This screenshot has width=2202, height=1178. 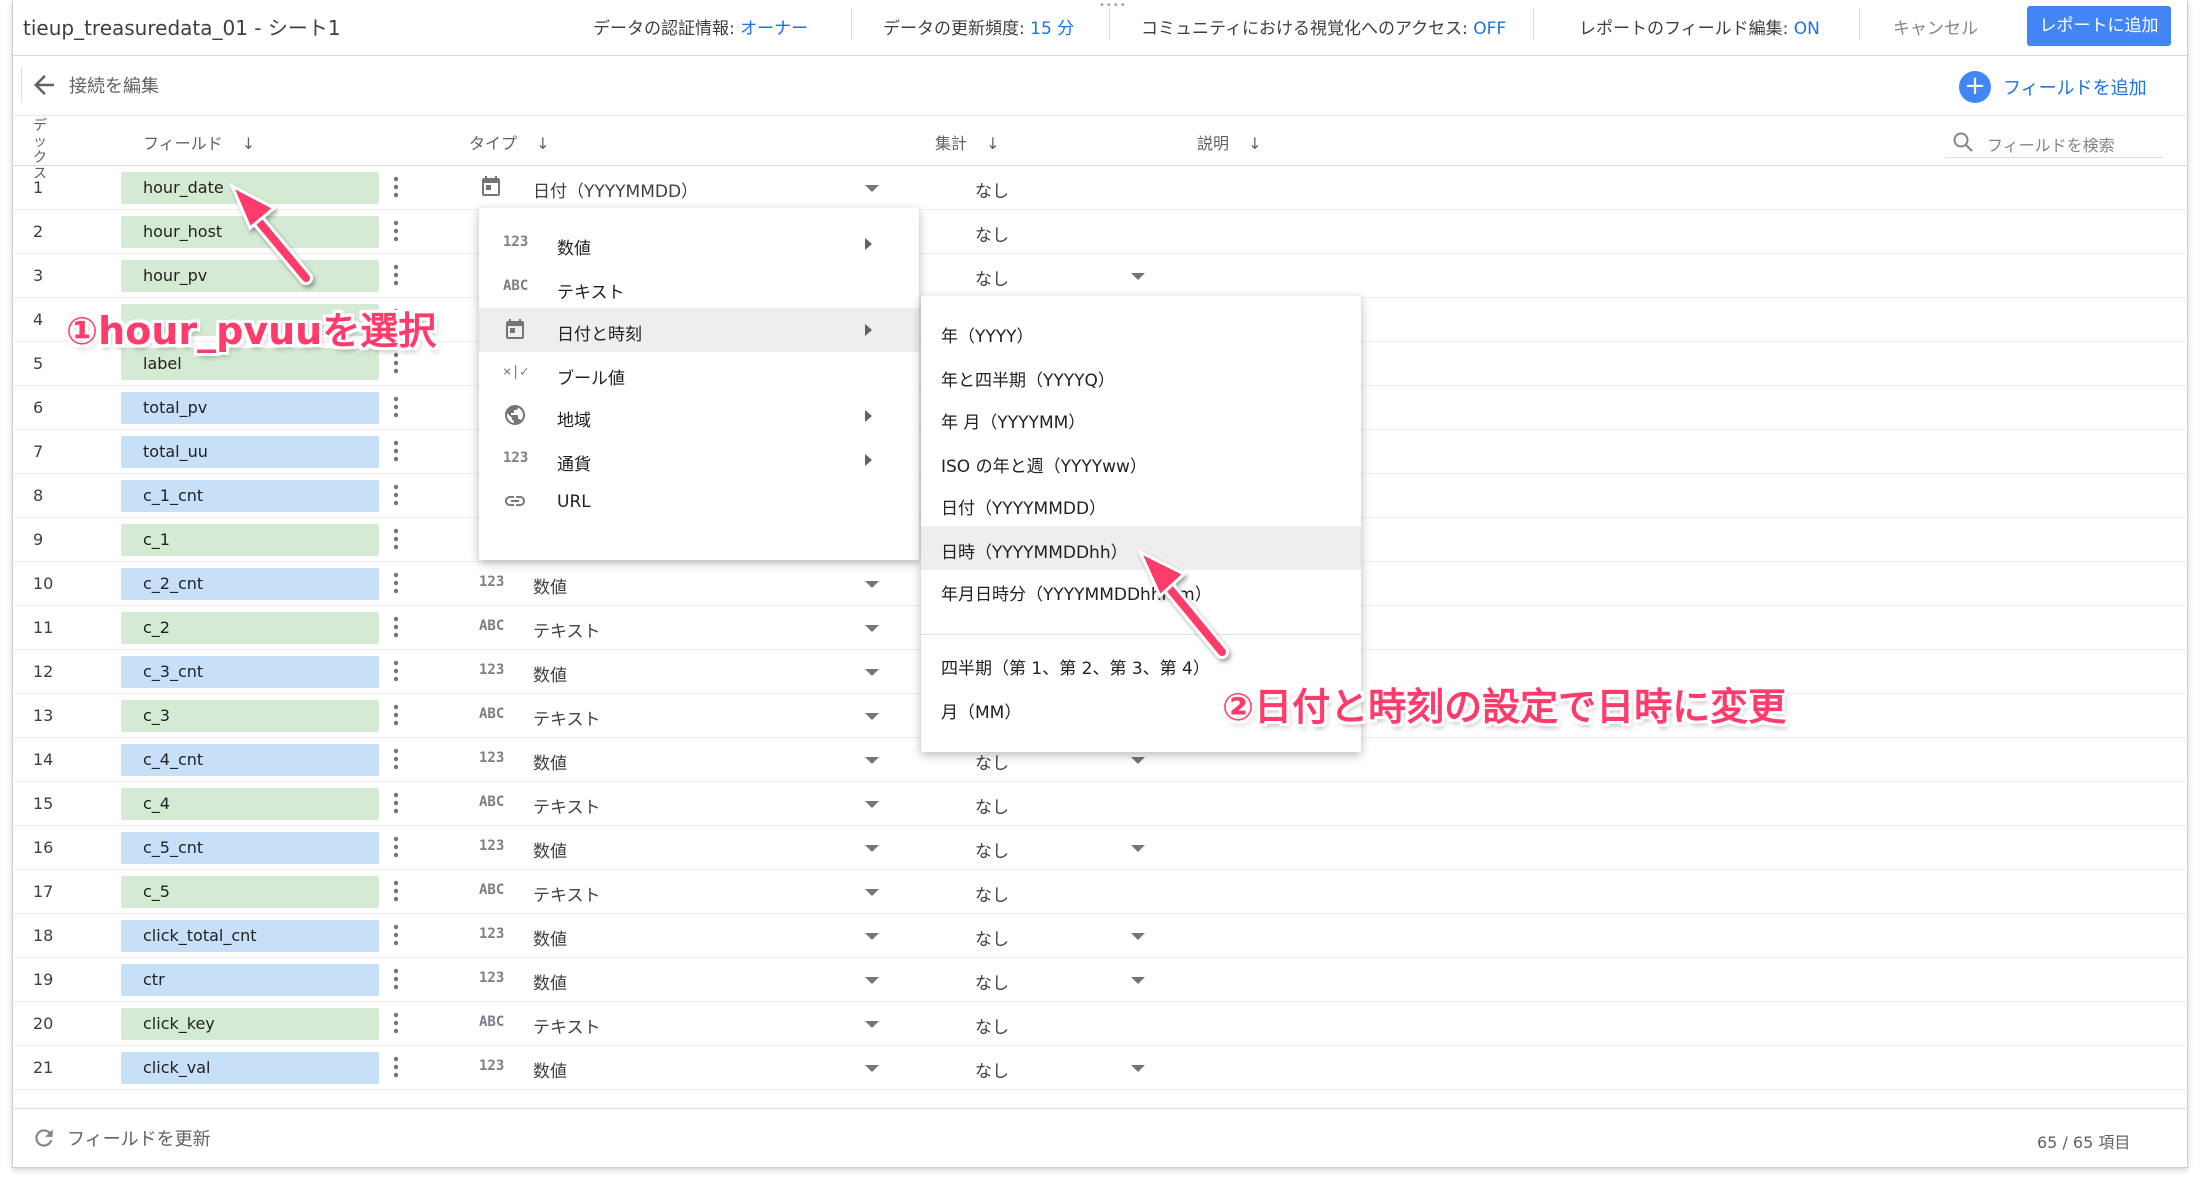 What do you see at coordinates (2099, 26) in the screenshot?
I see `add-to-report-button: レポートに追加` at bounding box center [2099, 26].